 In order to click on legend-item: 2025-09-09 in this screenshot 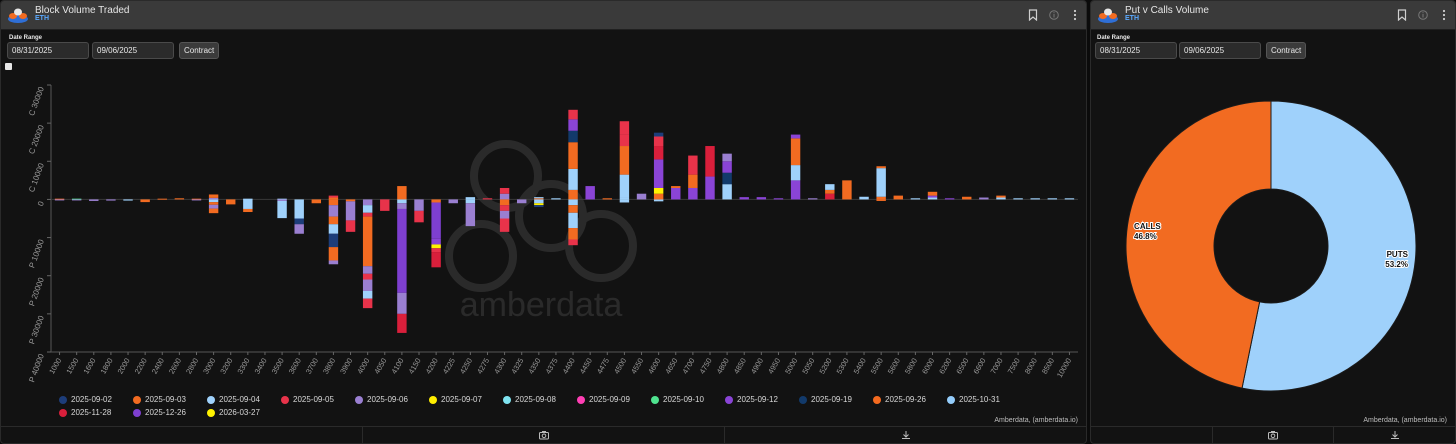, I will do `click(614, 399)`.